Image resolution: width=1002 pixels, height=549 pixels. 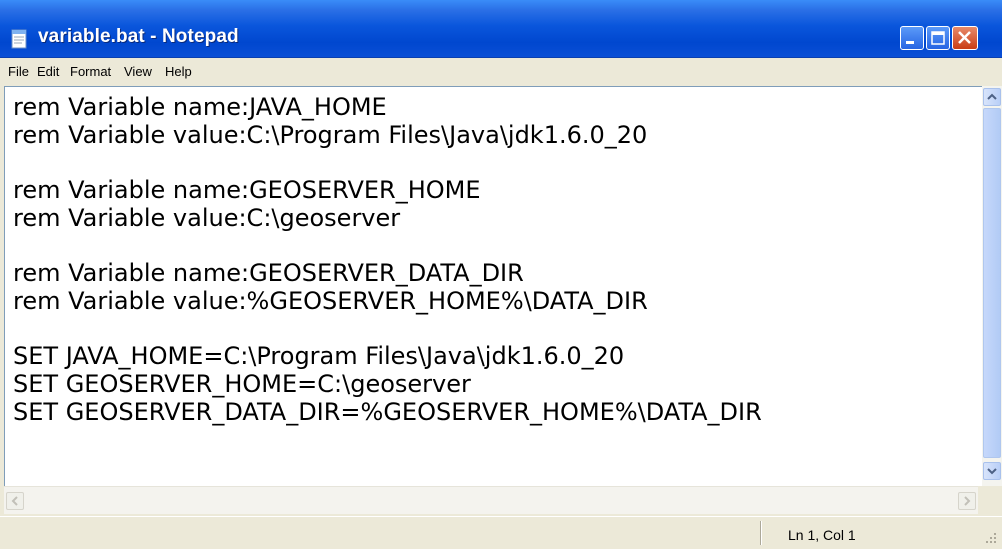 What do you see at coordinates (207, 217) in the screenshot?
I see `text-line: rem Variable value:C:\geoserver` at bounding box center [207, 217].